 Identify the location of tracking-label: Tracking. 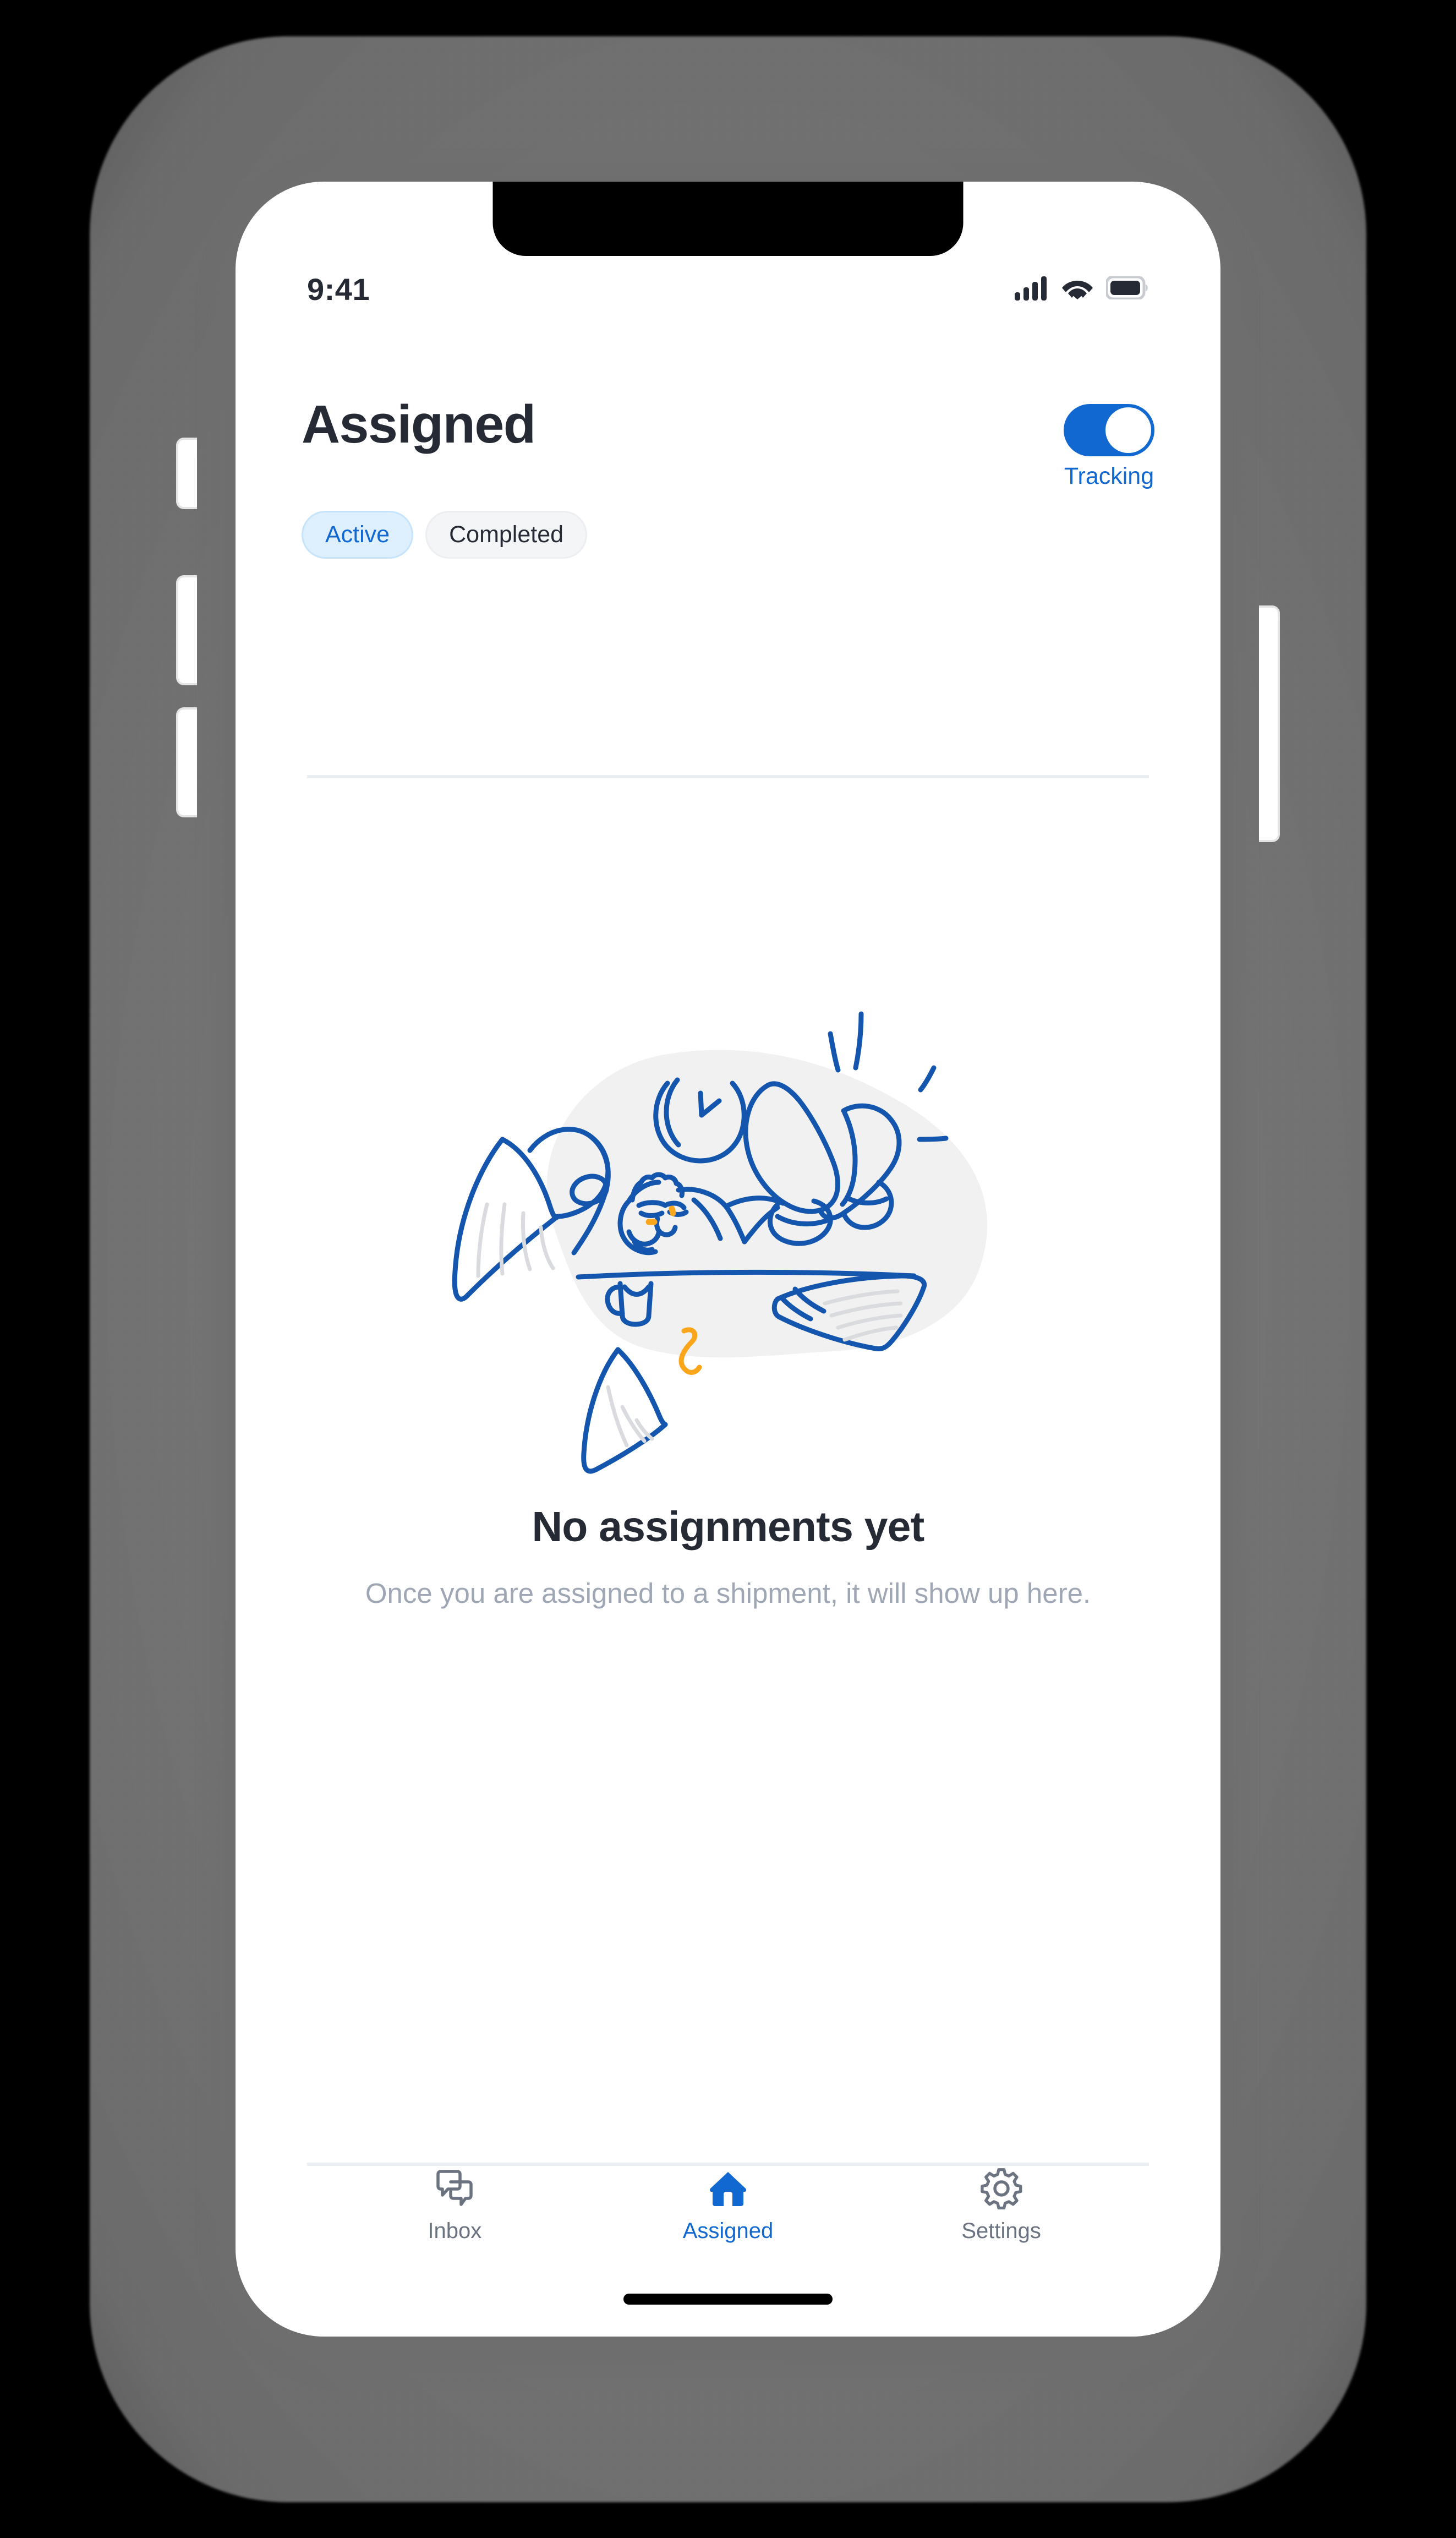
(1109, 476).